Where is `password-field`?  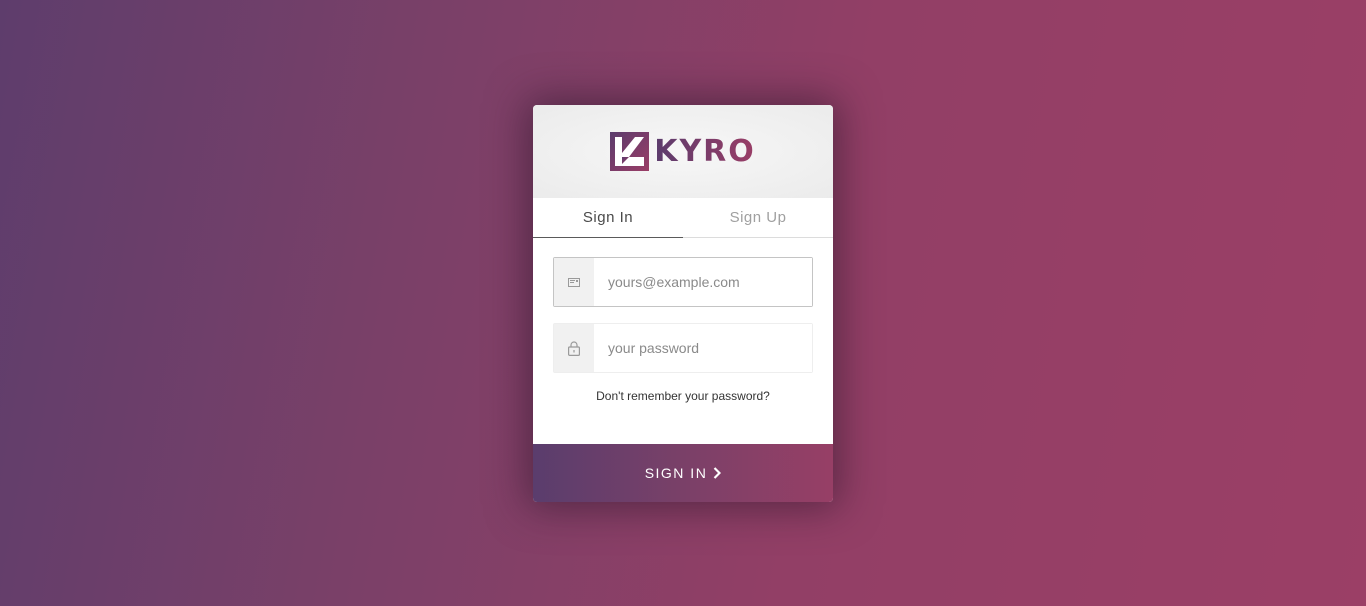 password-field is located at coordinates (683, 348).